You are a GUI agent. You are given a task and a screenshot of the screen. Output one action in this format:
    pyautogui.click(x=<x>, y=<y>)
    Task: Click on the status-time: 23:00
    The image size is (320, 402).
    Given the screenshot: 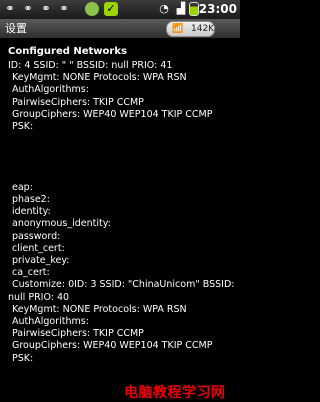 What is the action you would take?
    pyautogui.click(x=217, y=9)
    